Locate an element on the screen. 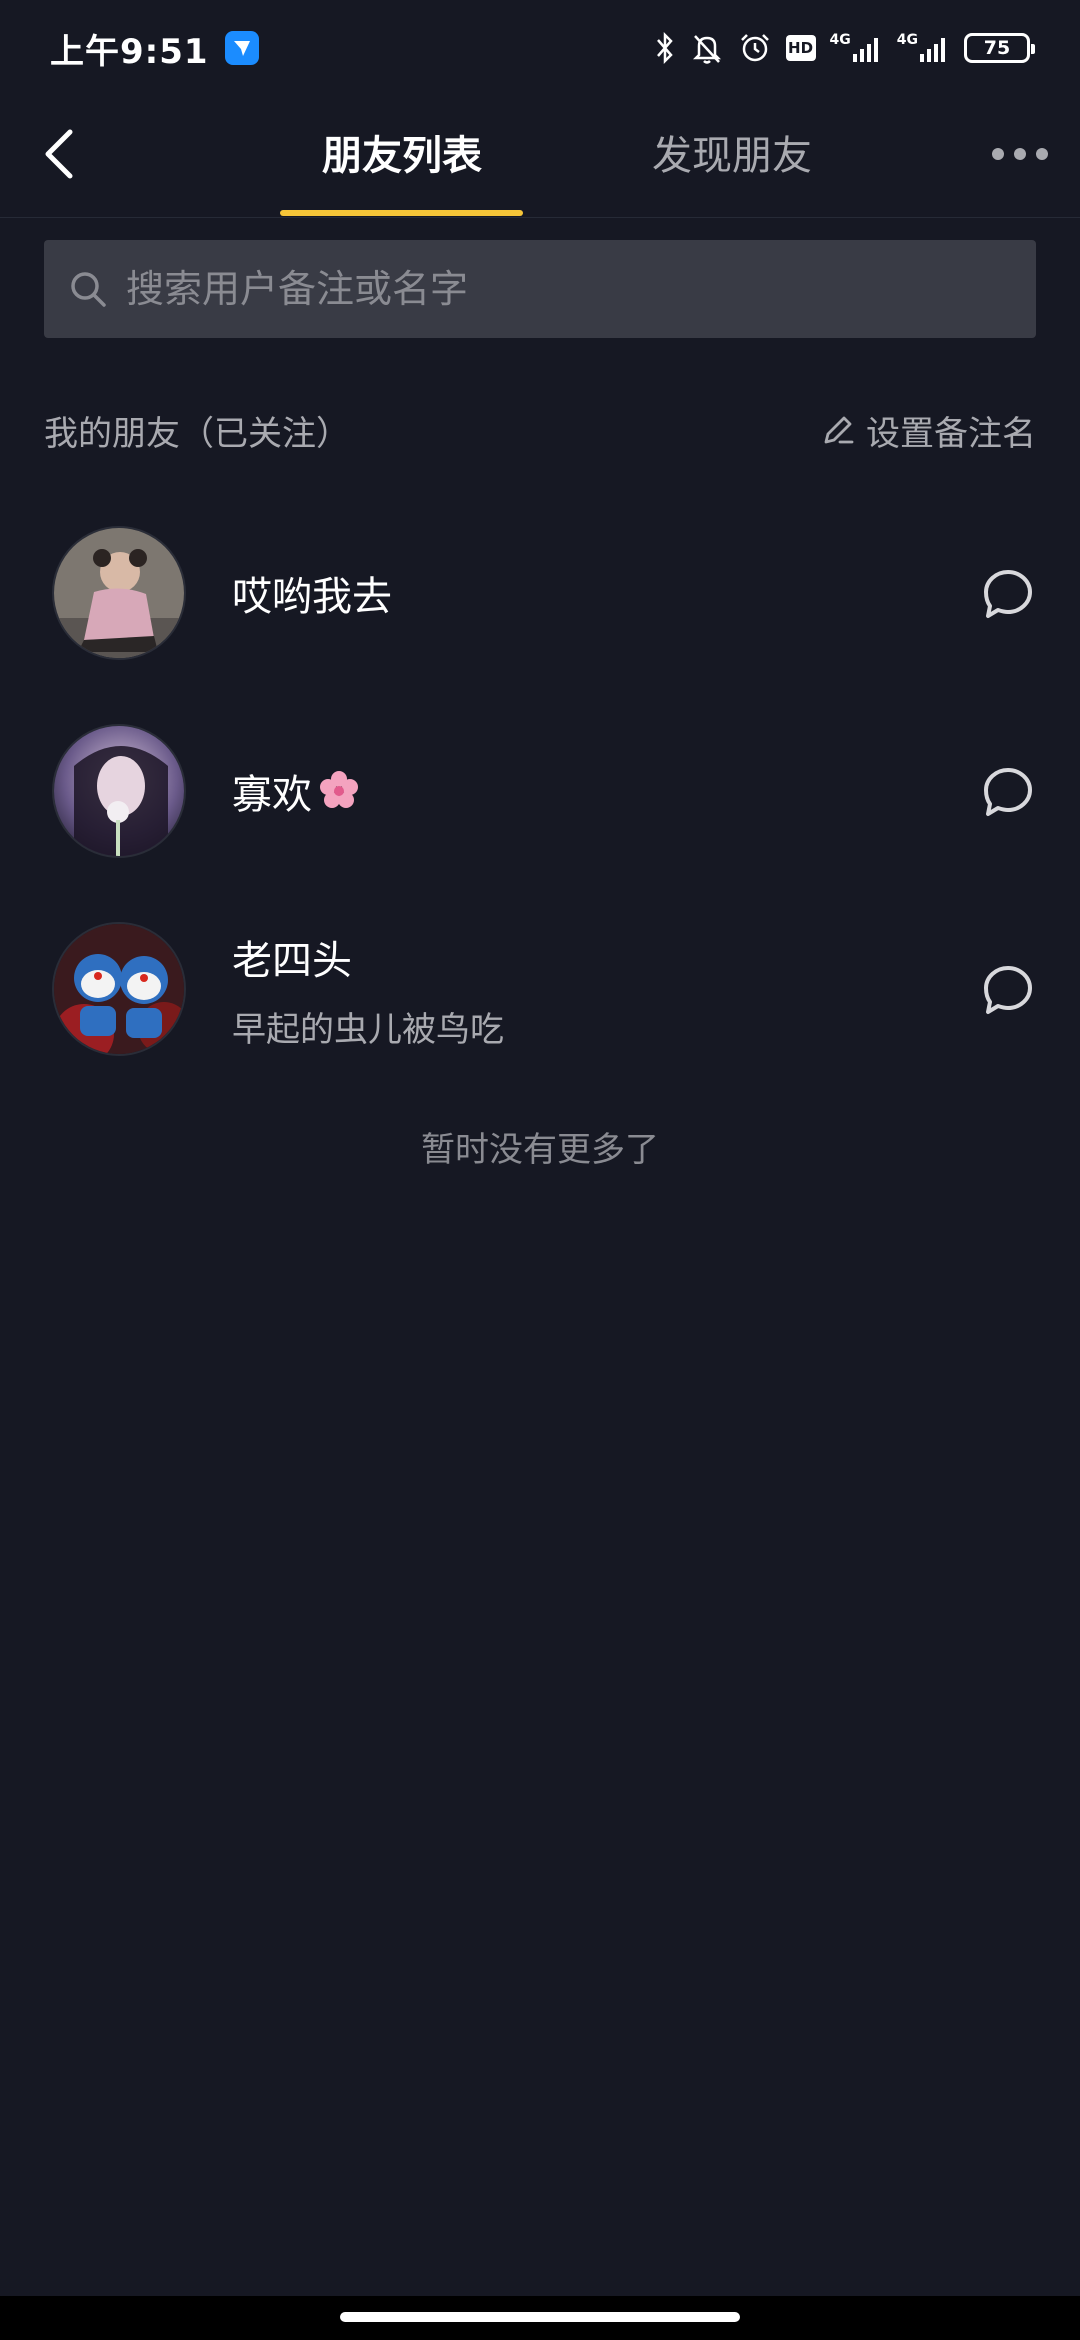  list-item: 寡欢 is located at coordinates (540, 791).